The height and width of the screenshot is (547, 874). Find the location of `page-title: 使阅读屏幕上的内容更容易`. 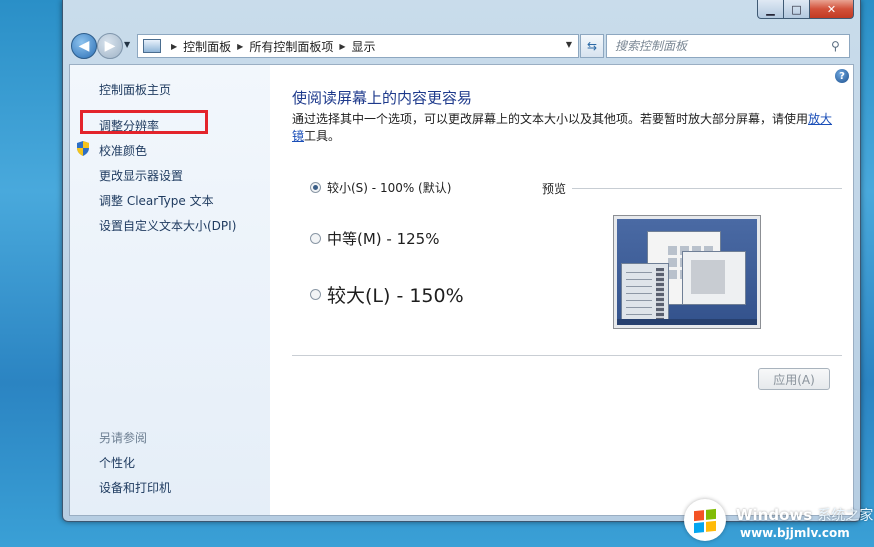

page-title: 使阅读屏幕上的内容更容易 is located at coordinates (382, 98).